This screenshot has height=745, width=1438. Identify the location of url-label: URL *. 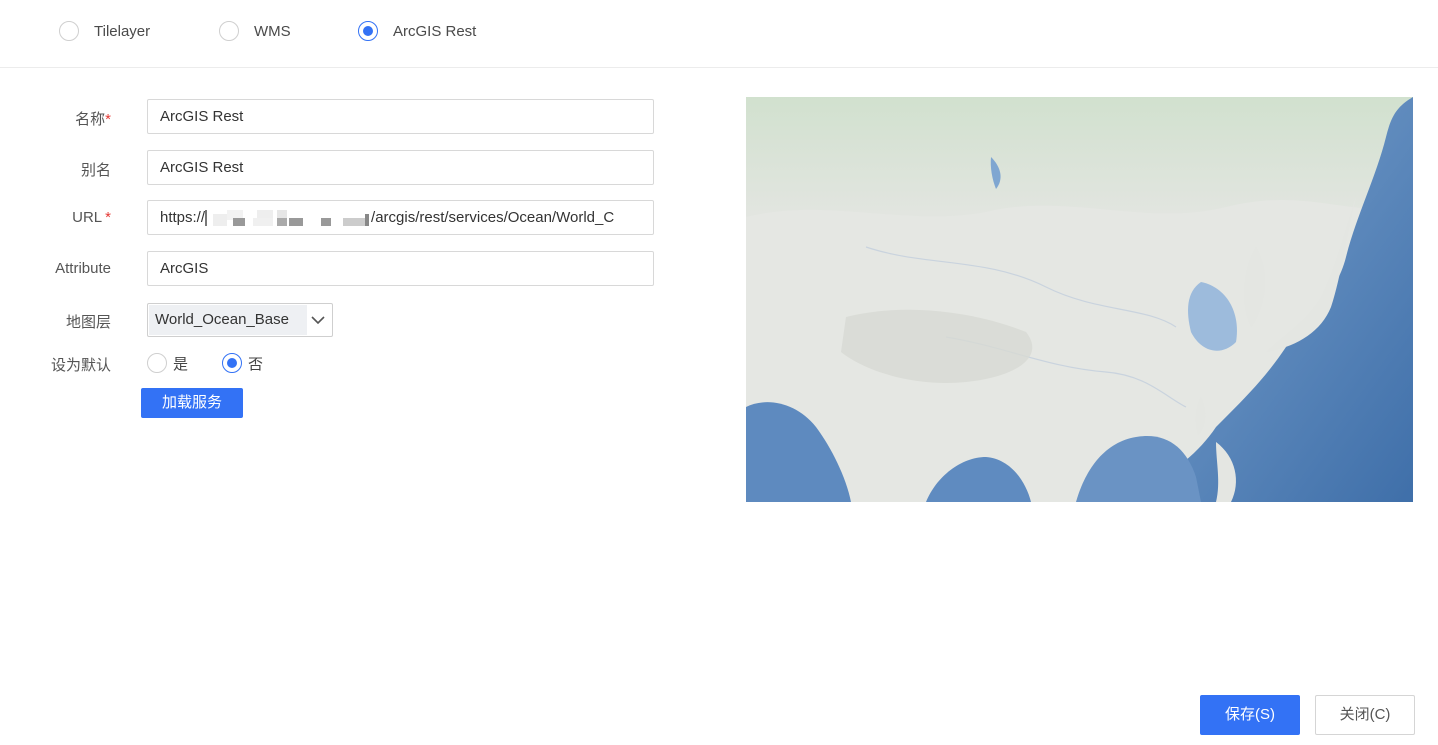
(55, 218).